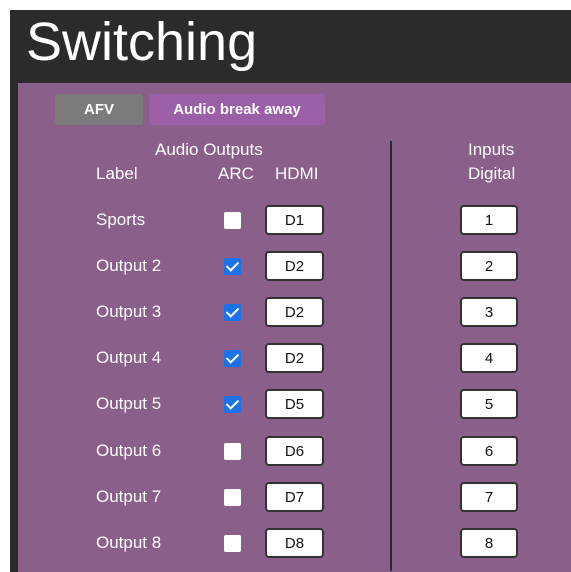  Describe the element at coordinates (129, 265) in the screenshot. I see `output-label: Output 2` at that location.